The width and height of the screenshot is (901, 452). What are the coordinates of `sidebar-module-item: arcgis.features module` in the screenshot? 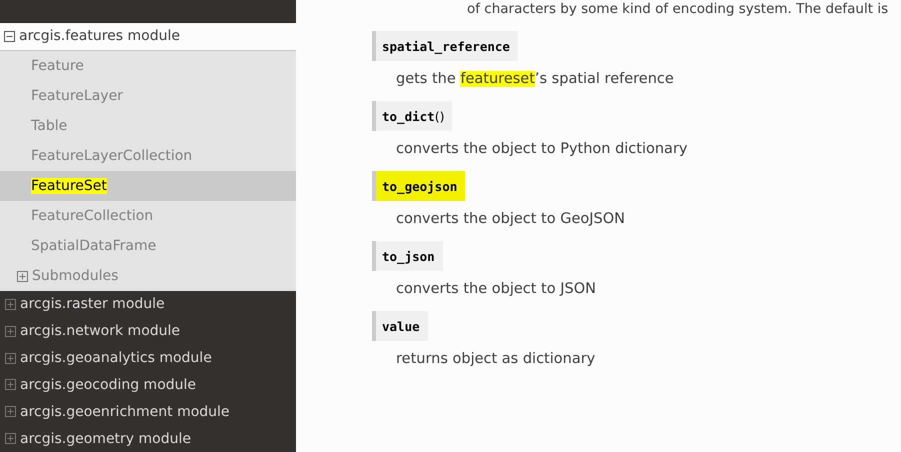 It's located at (148, 36).